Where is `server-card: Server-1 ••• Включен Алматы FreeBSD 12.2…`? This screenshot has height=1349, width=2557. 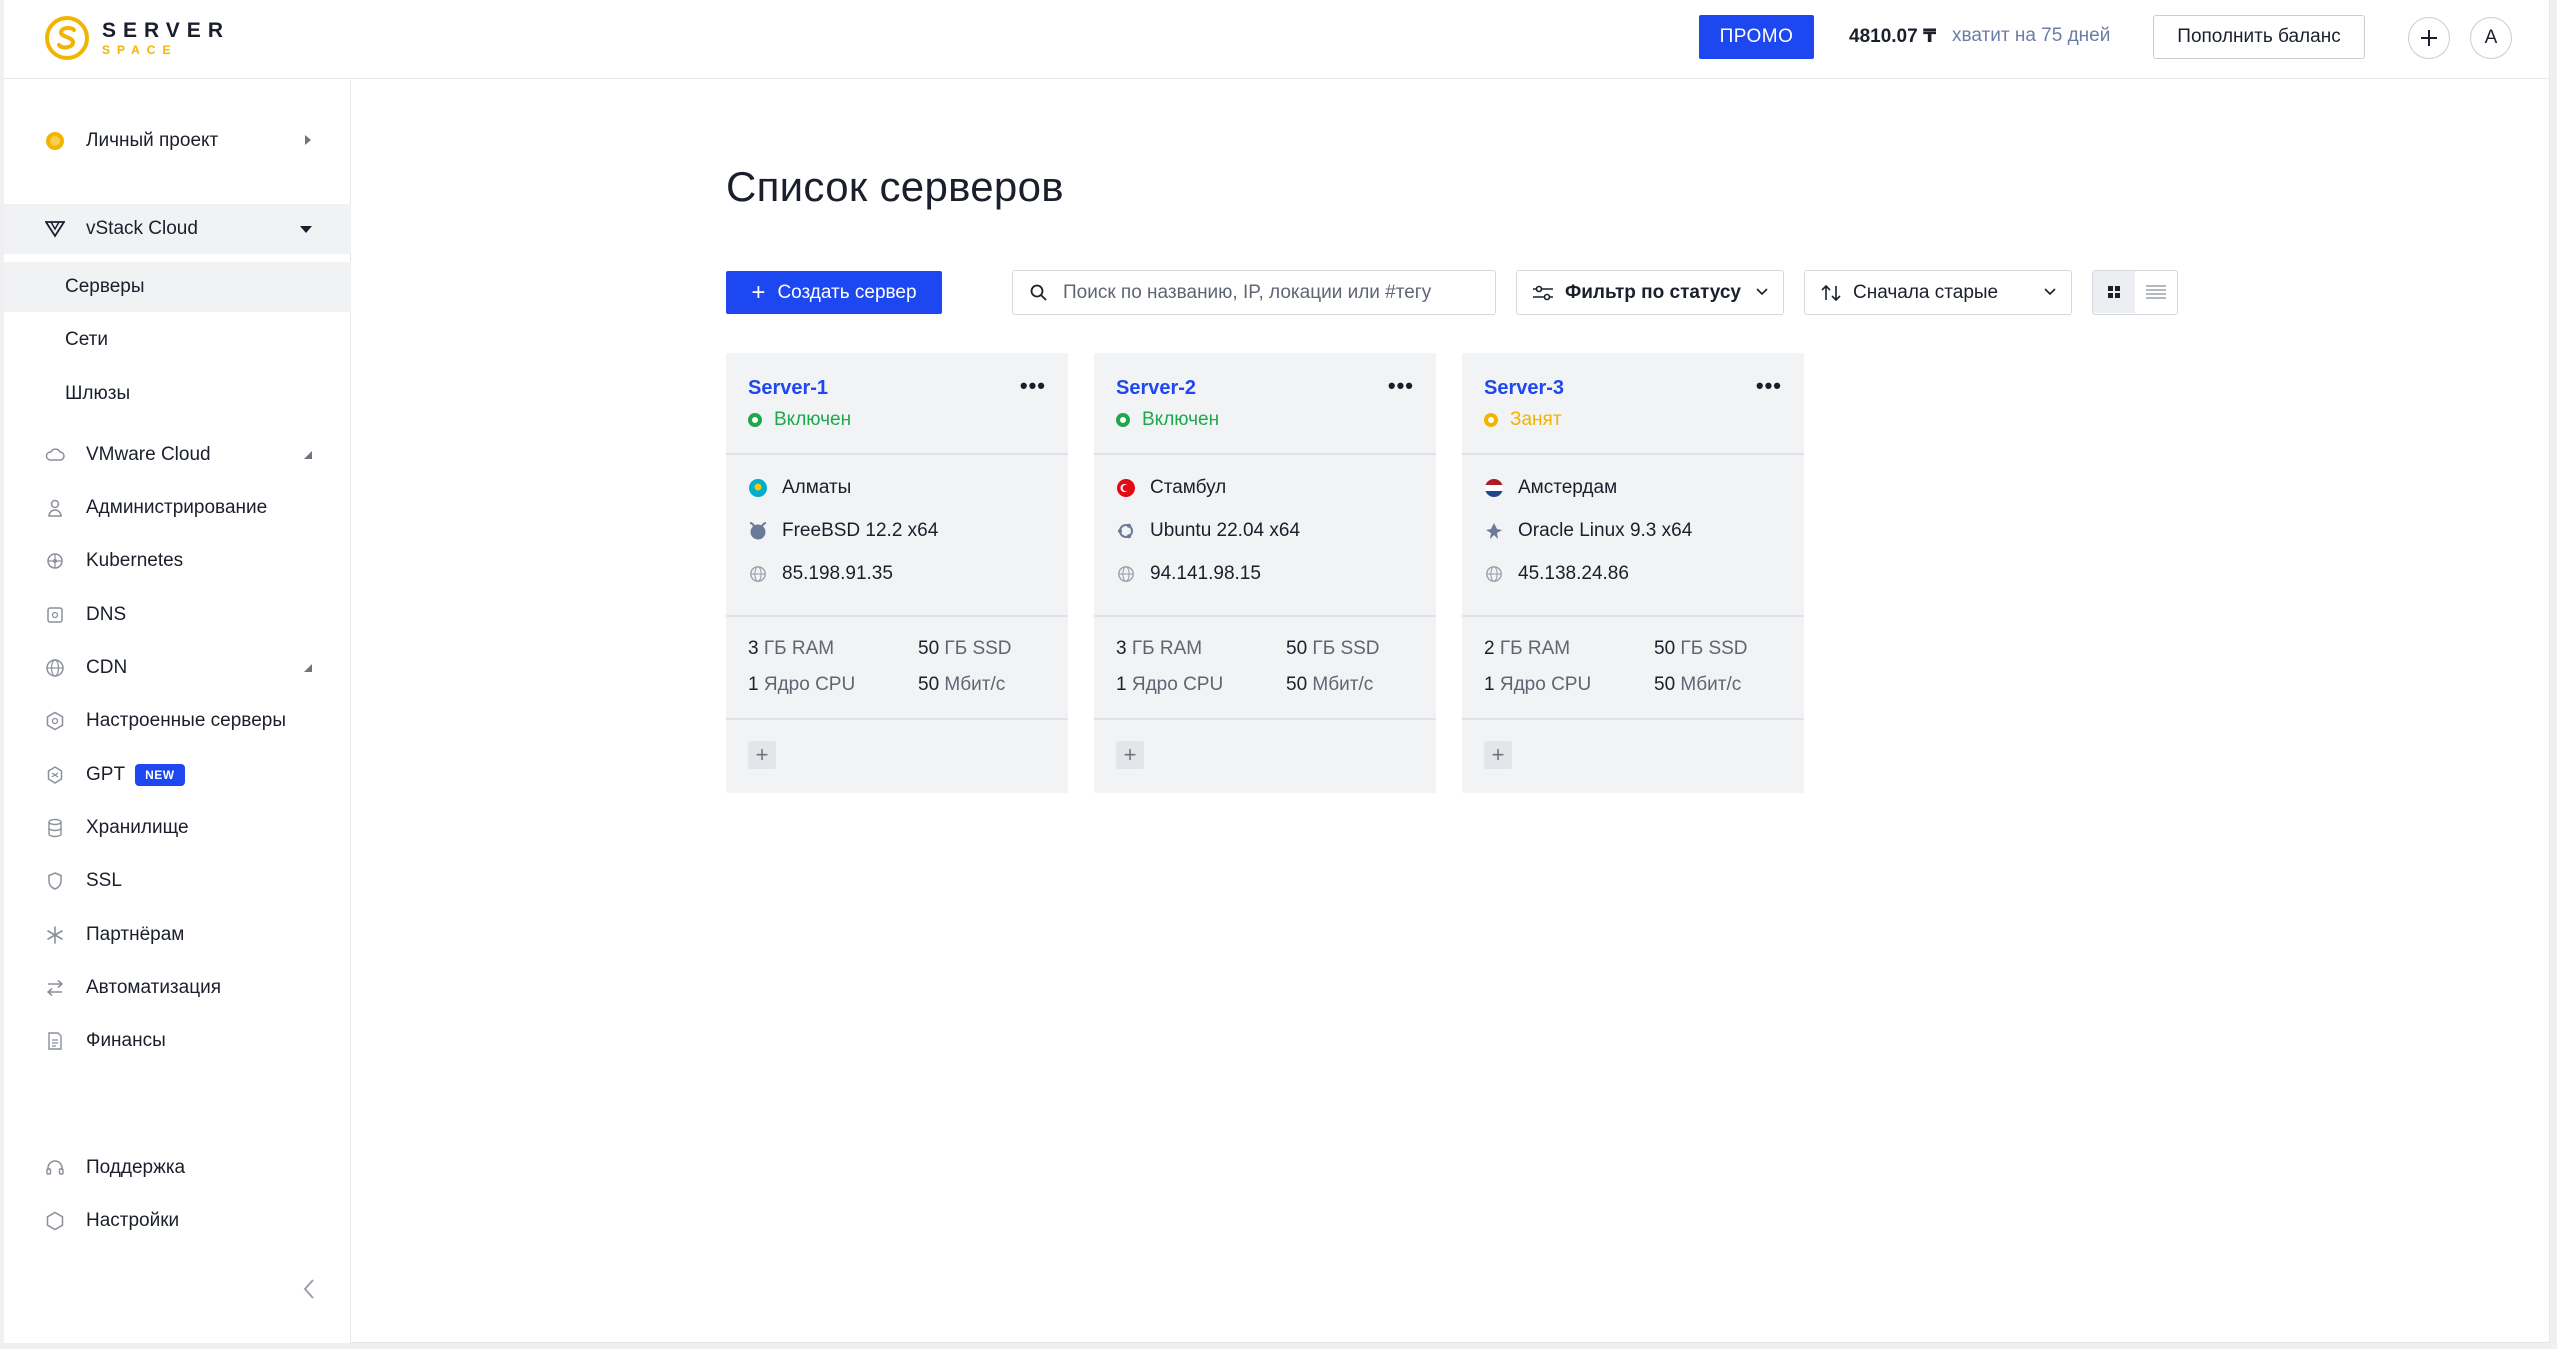
server-card: Server-1 ••• Включен Алматы FreeBSD 12.2… is located at coordinates (897, 573).